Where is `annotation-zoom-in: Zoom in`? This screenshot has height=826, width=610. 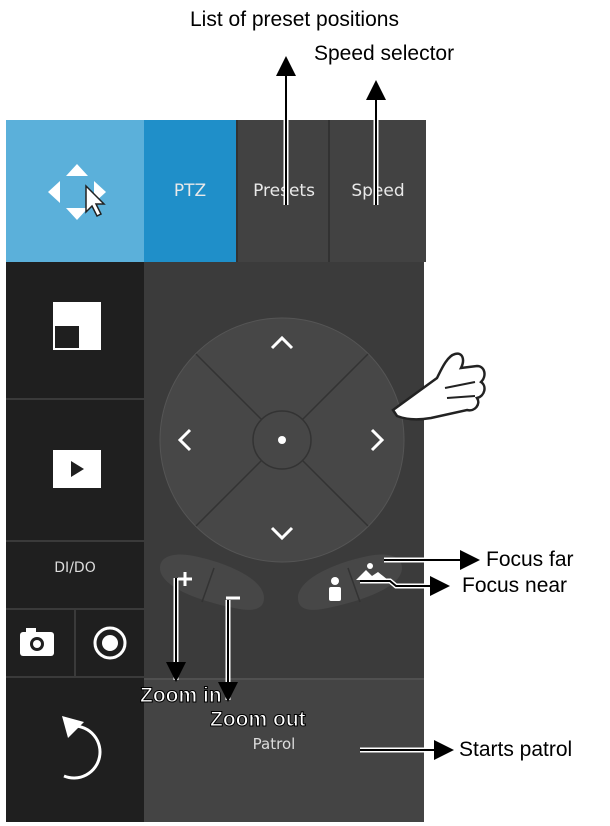
annotation-zoom-in: Zoom in is located at coordinates (181, 696).